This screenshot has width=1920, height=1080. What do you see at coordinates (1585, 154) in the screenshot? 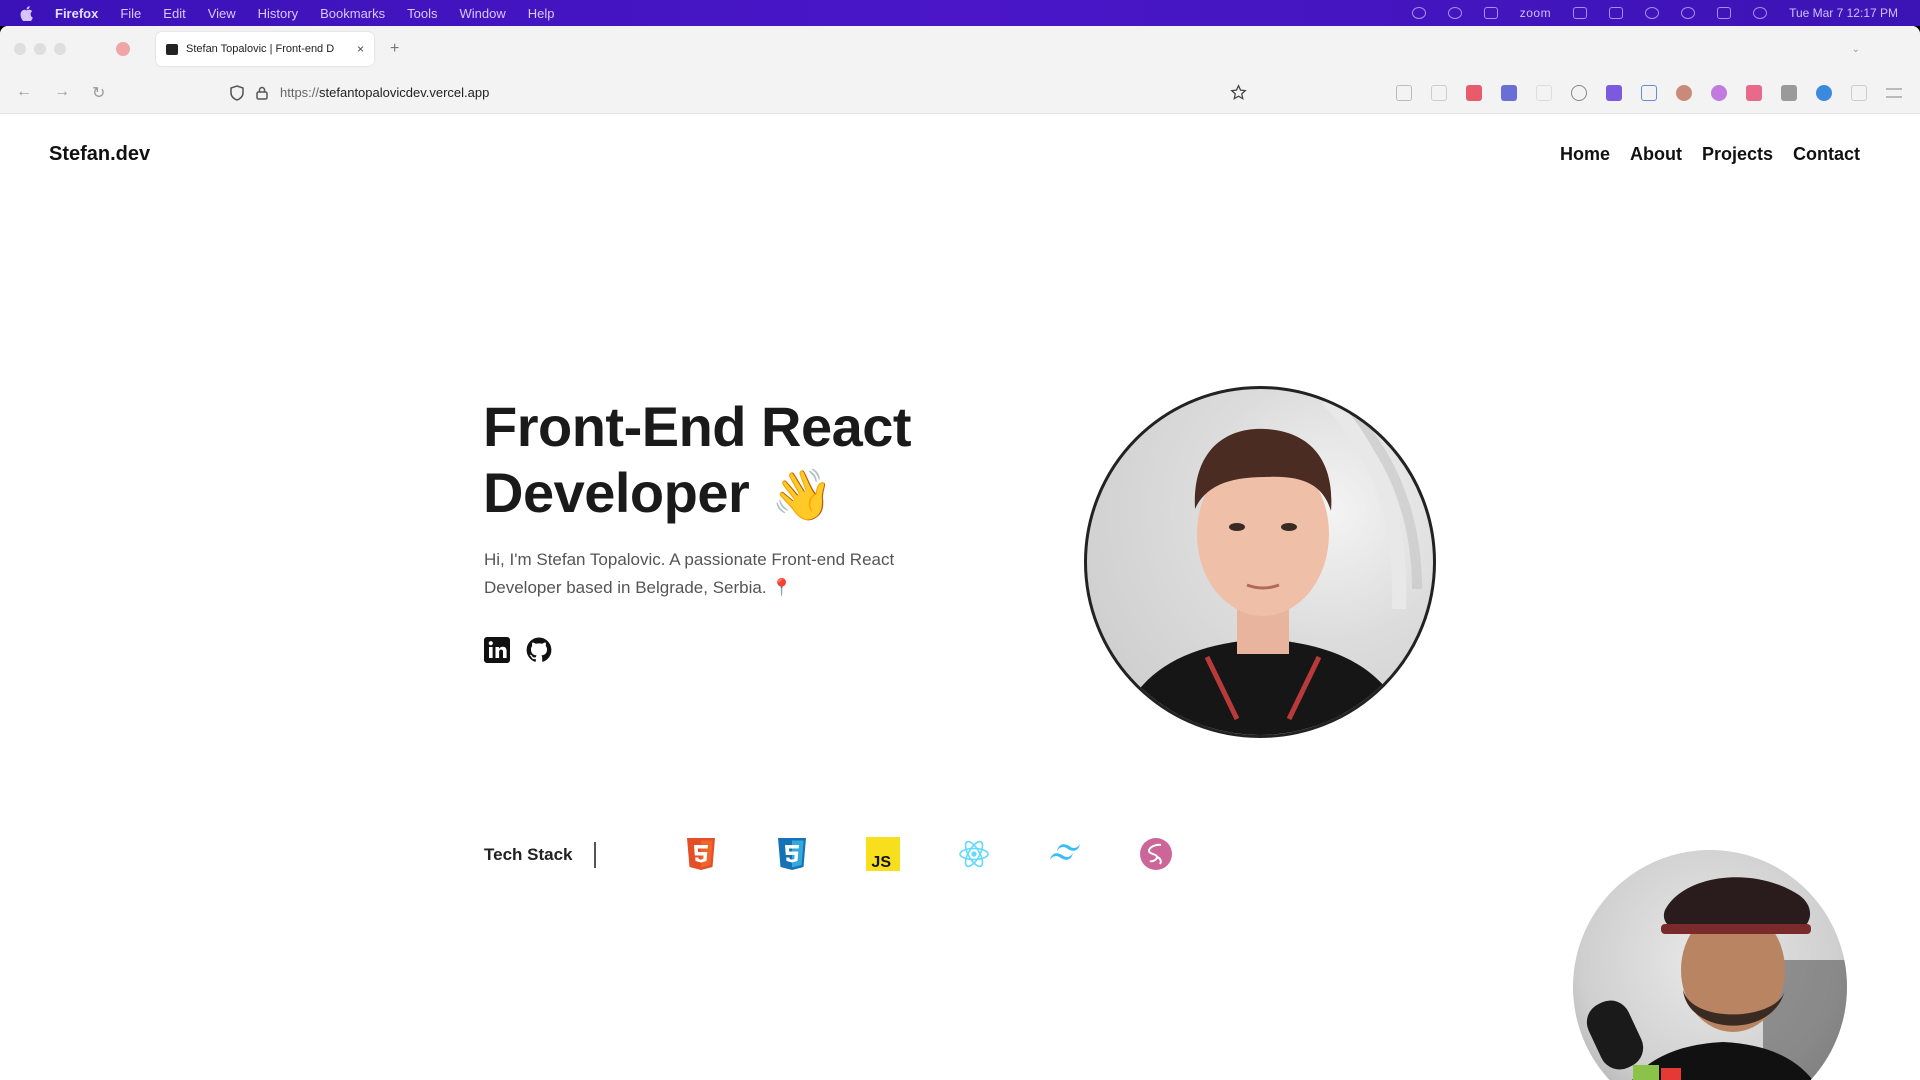
I see `nav-home: Home` at bounding box center [1585, 154].